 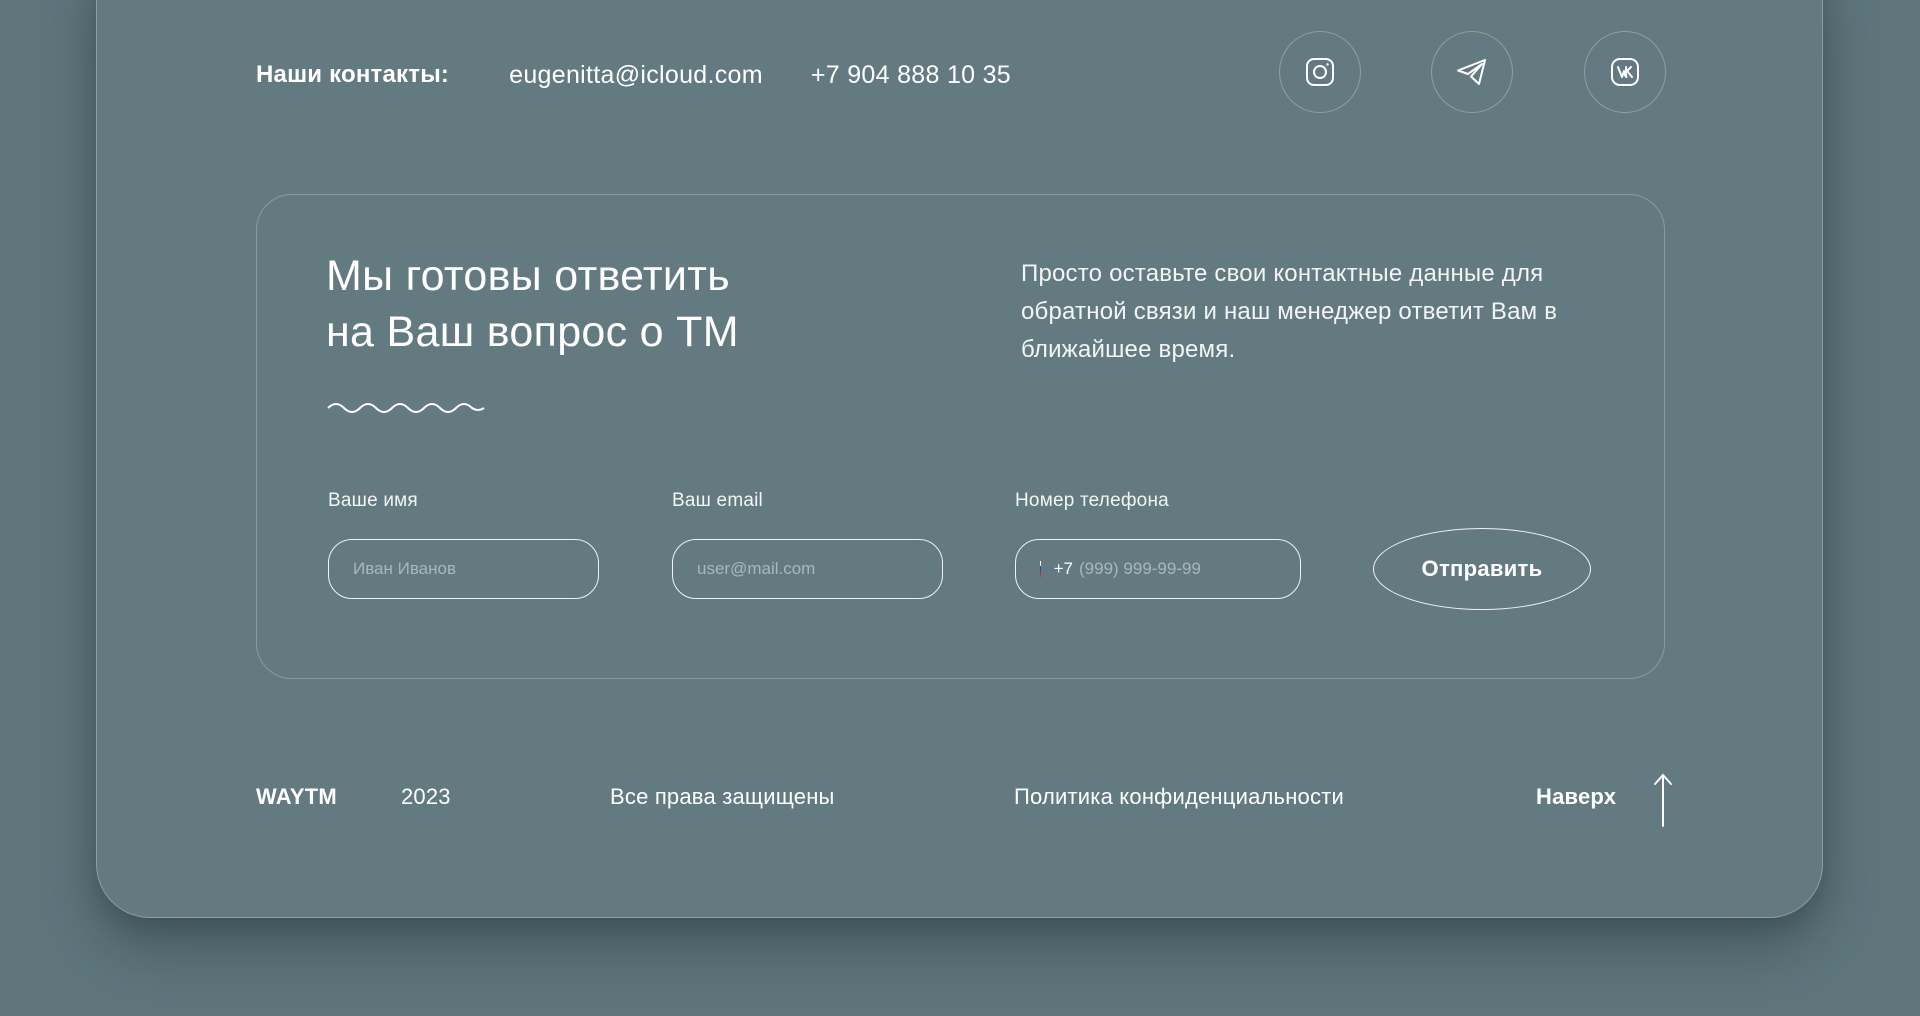 I want to click on form-headline: Мы готовы ответить на Ваш вопрос о ТМ, so click(x=586, y=304).